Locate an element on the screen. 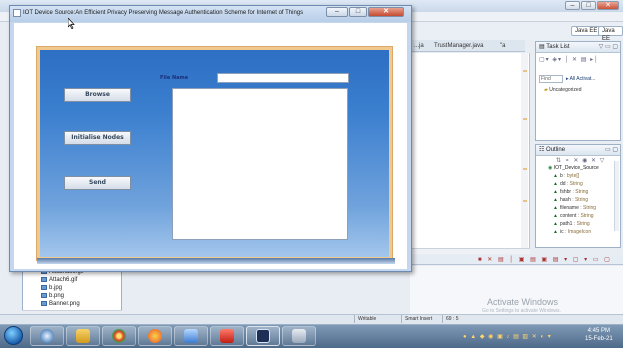  list-item: Attach6.gif is located at coordinates (59, 280).